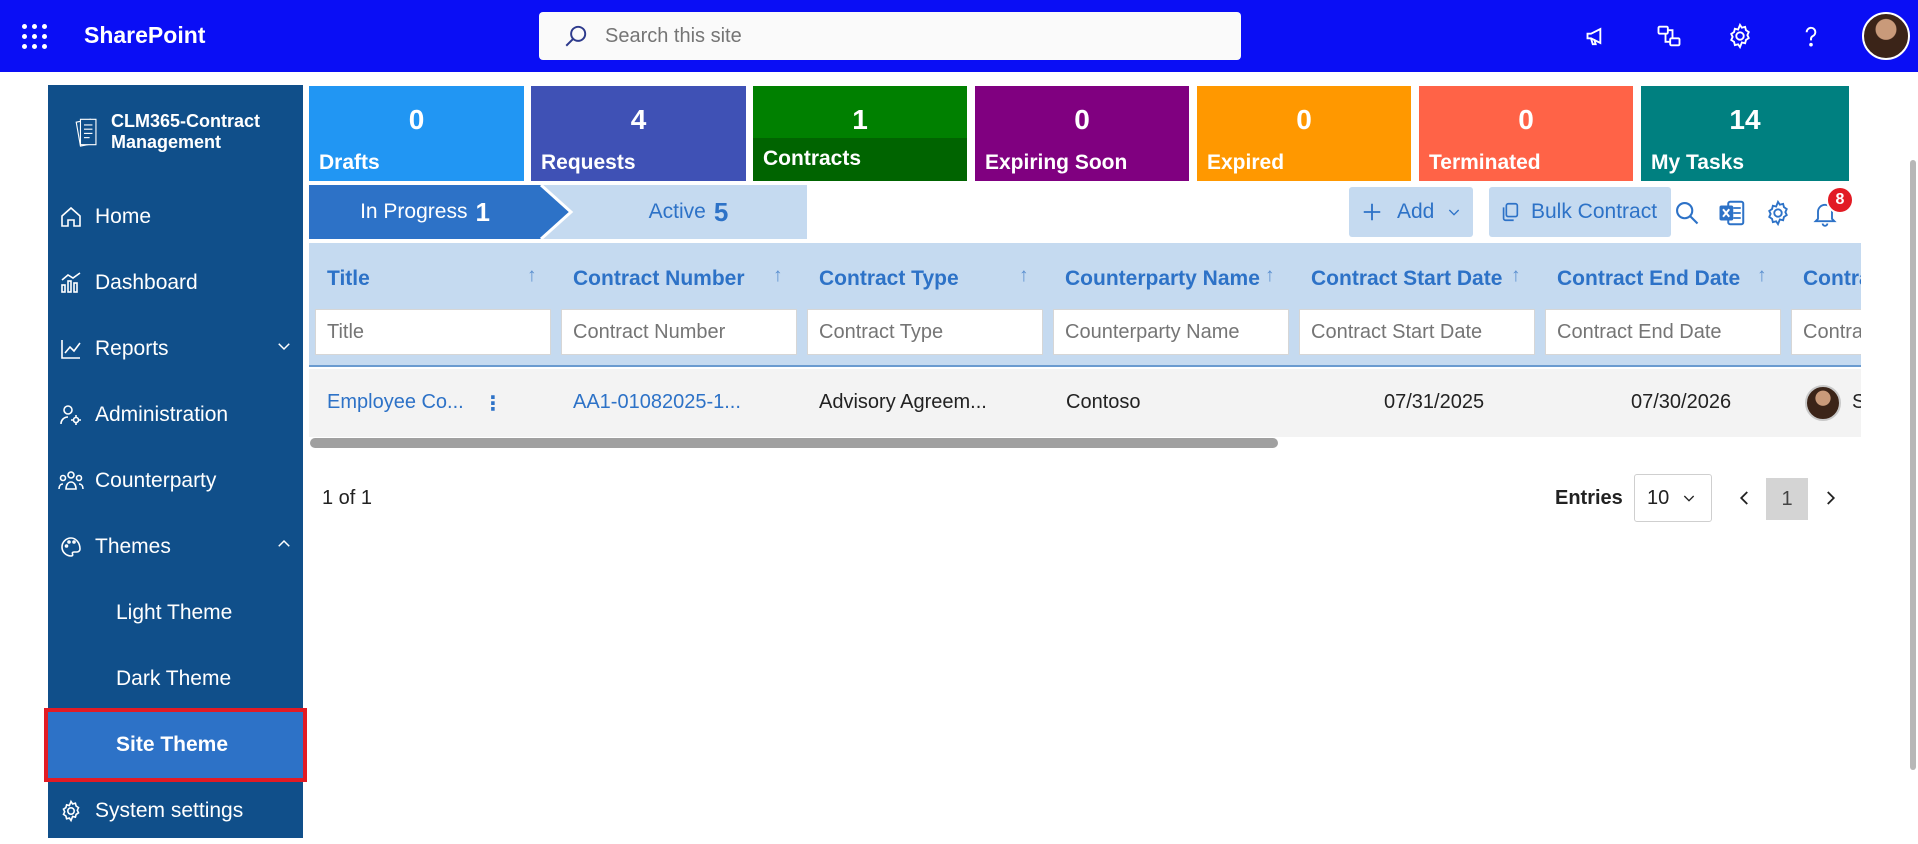 This screenshot has width=1918, height=844. What do you see at coordinates (169, 810) in the screenshot?
I see `nav-system-settings-label: System settings` at bounding box center [169, 810].